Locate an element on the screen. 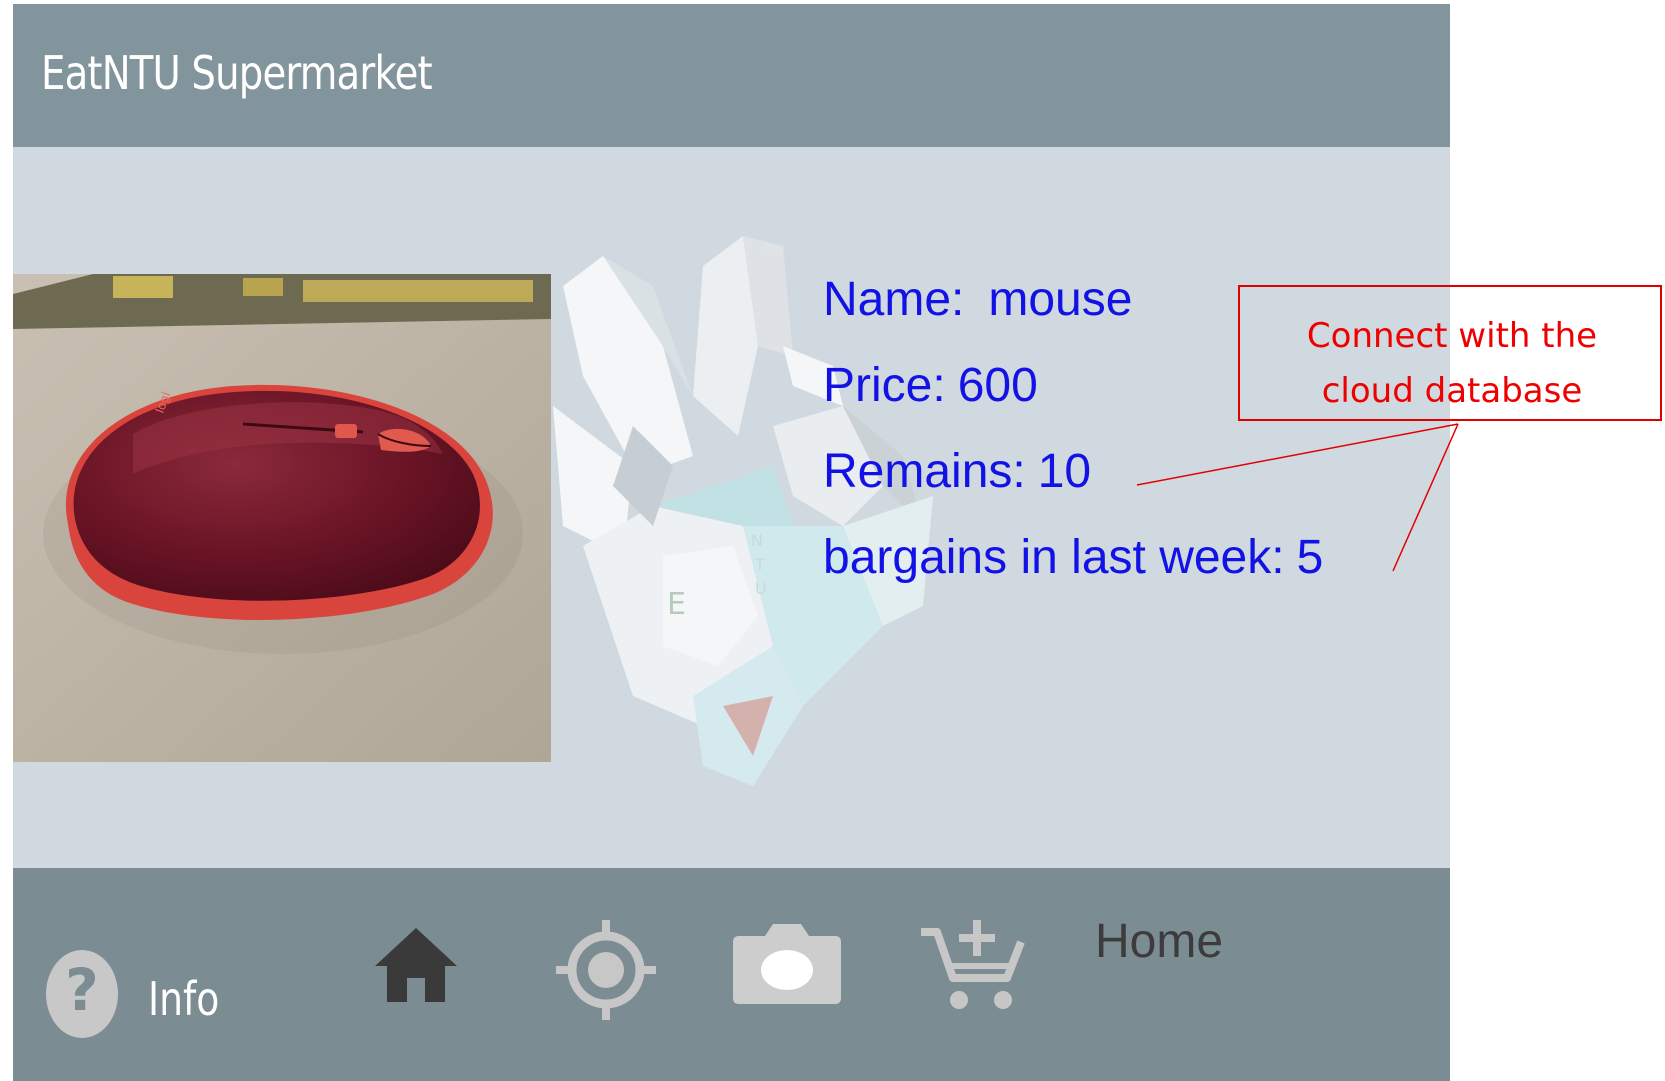 This screenshot has height=1081, width=1665. product-remains-value: 10 is located at coordinates (1064, 471).